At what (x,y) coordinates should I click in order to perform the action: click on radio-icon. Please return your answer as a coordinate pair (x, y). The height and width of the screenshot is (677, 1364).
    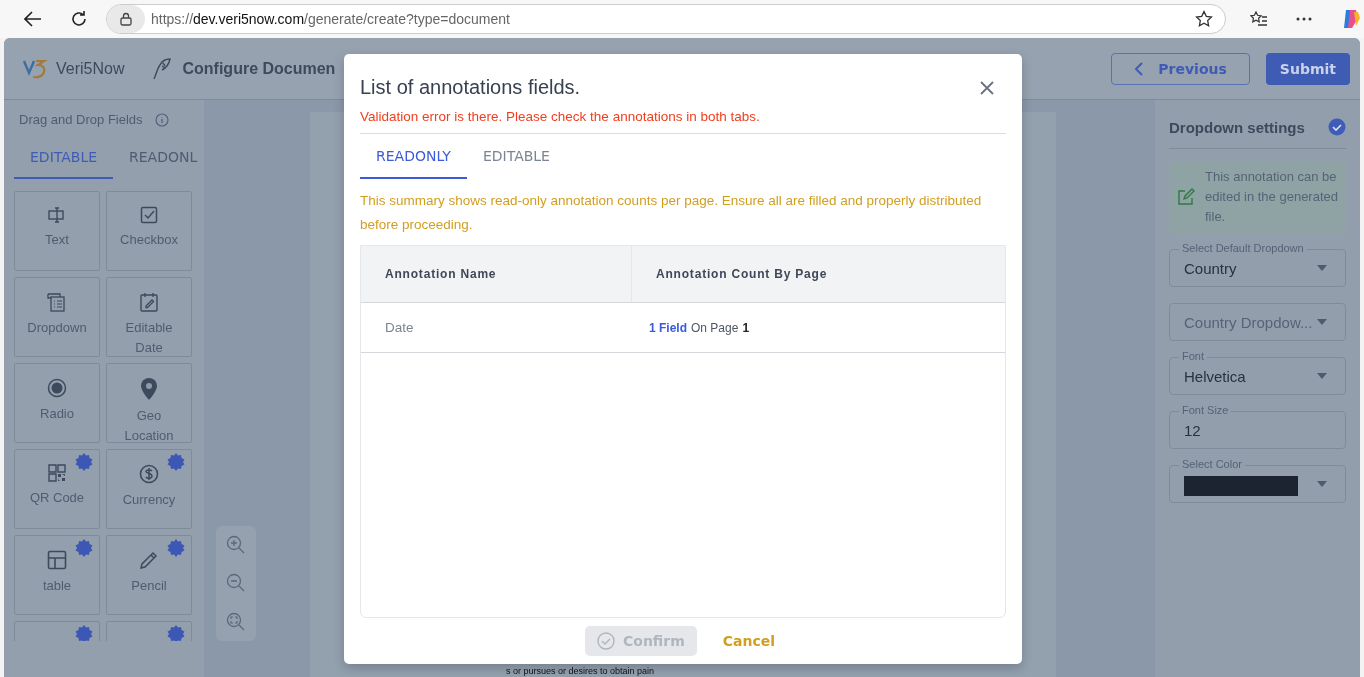
    Looking at the image, I should click on (57, 388).